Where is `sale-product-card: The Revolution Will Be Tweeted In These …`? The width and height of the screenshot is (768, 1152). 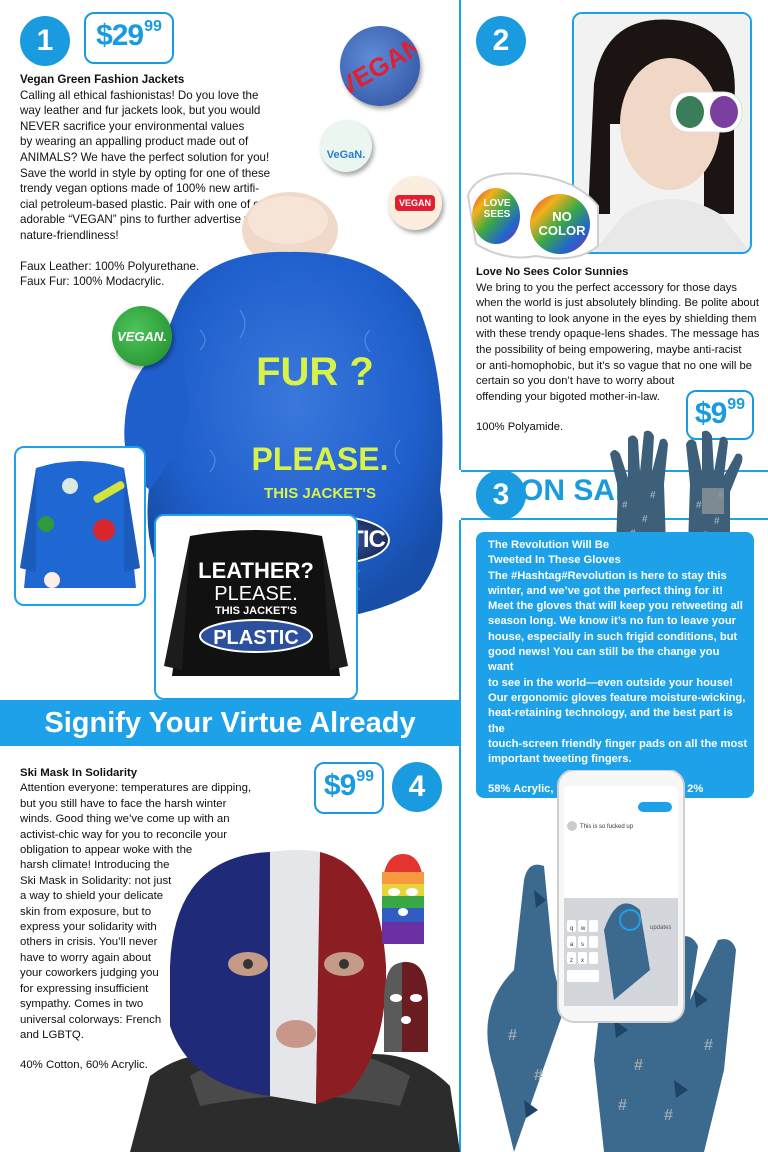
sale-product-card: The Revolution Will Be Tweeted In These … is located at coordinates (615, 671).